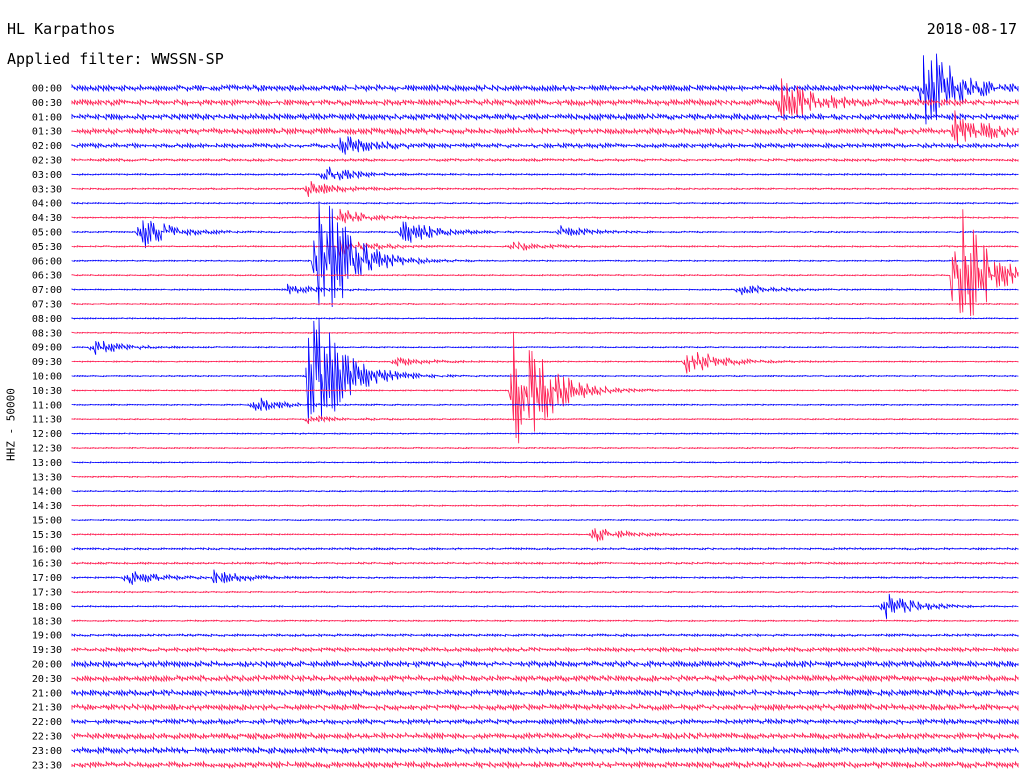 The image size is (1024, 780). What do you see at coordinates (47, 319) in the screenshot?
I see `row-time-label: 08:00` at bounding box center [47, 319].